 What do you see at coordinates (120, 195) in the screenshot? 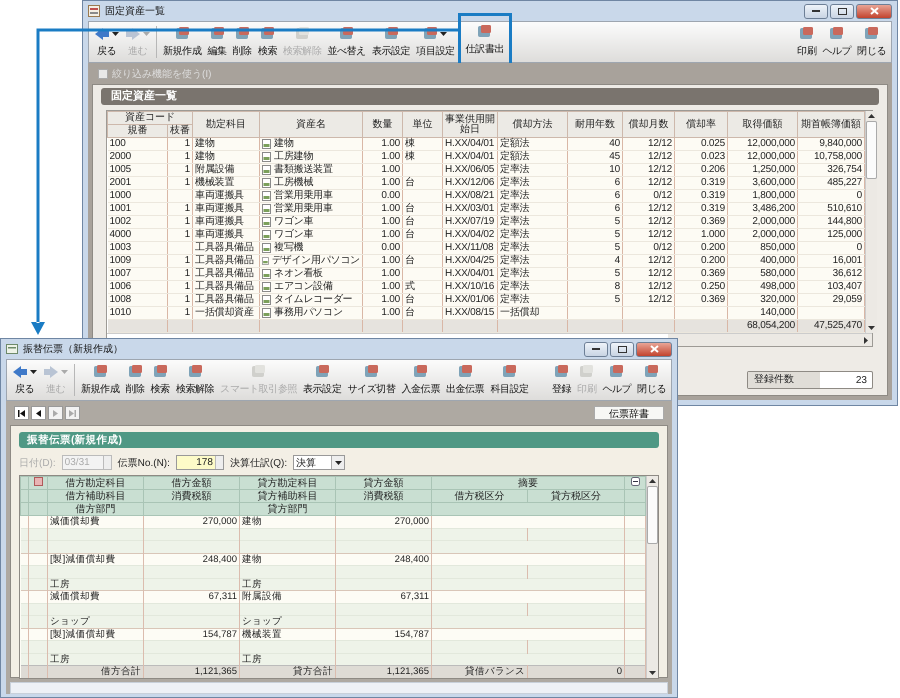
I see `table-cell: 1000` at bounding box center [120, 195].